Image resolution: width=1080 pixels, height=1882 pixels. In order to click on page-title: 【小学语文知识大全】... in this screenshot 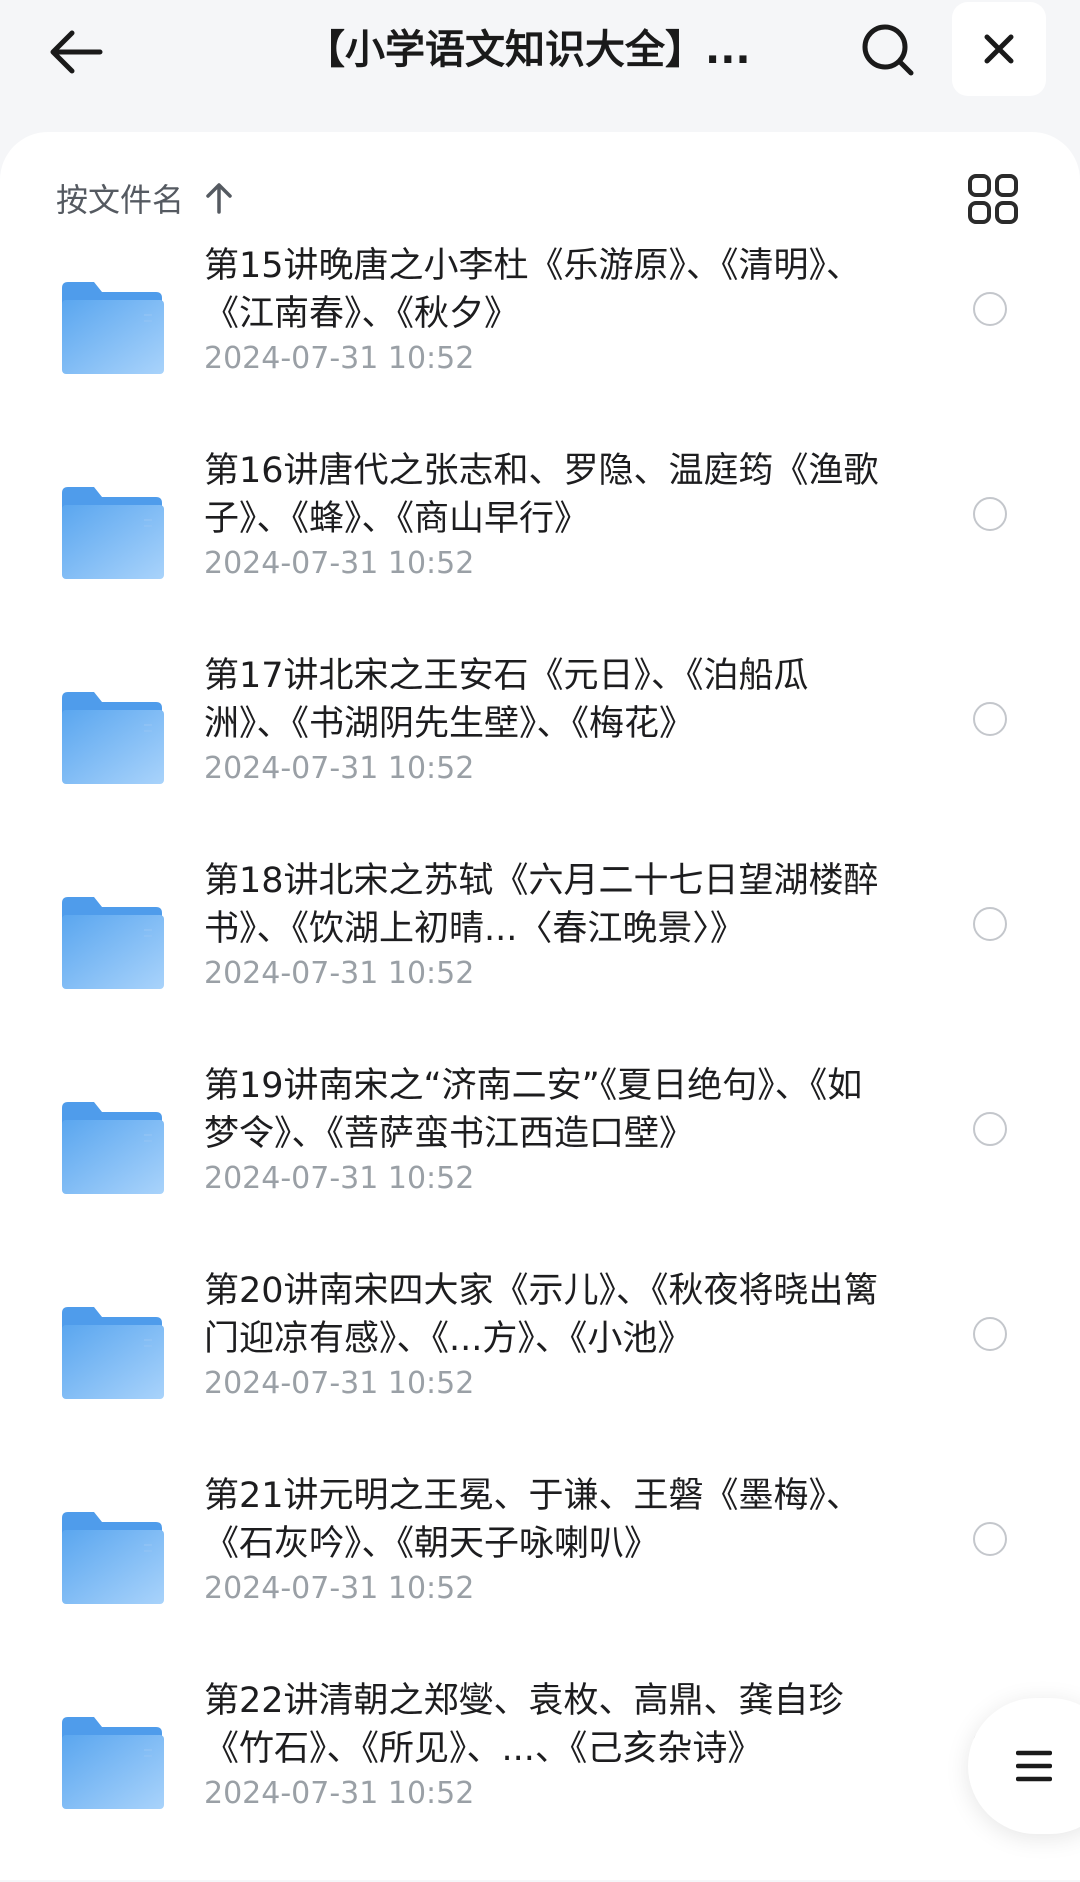, I will do `click(528, 50)`.